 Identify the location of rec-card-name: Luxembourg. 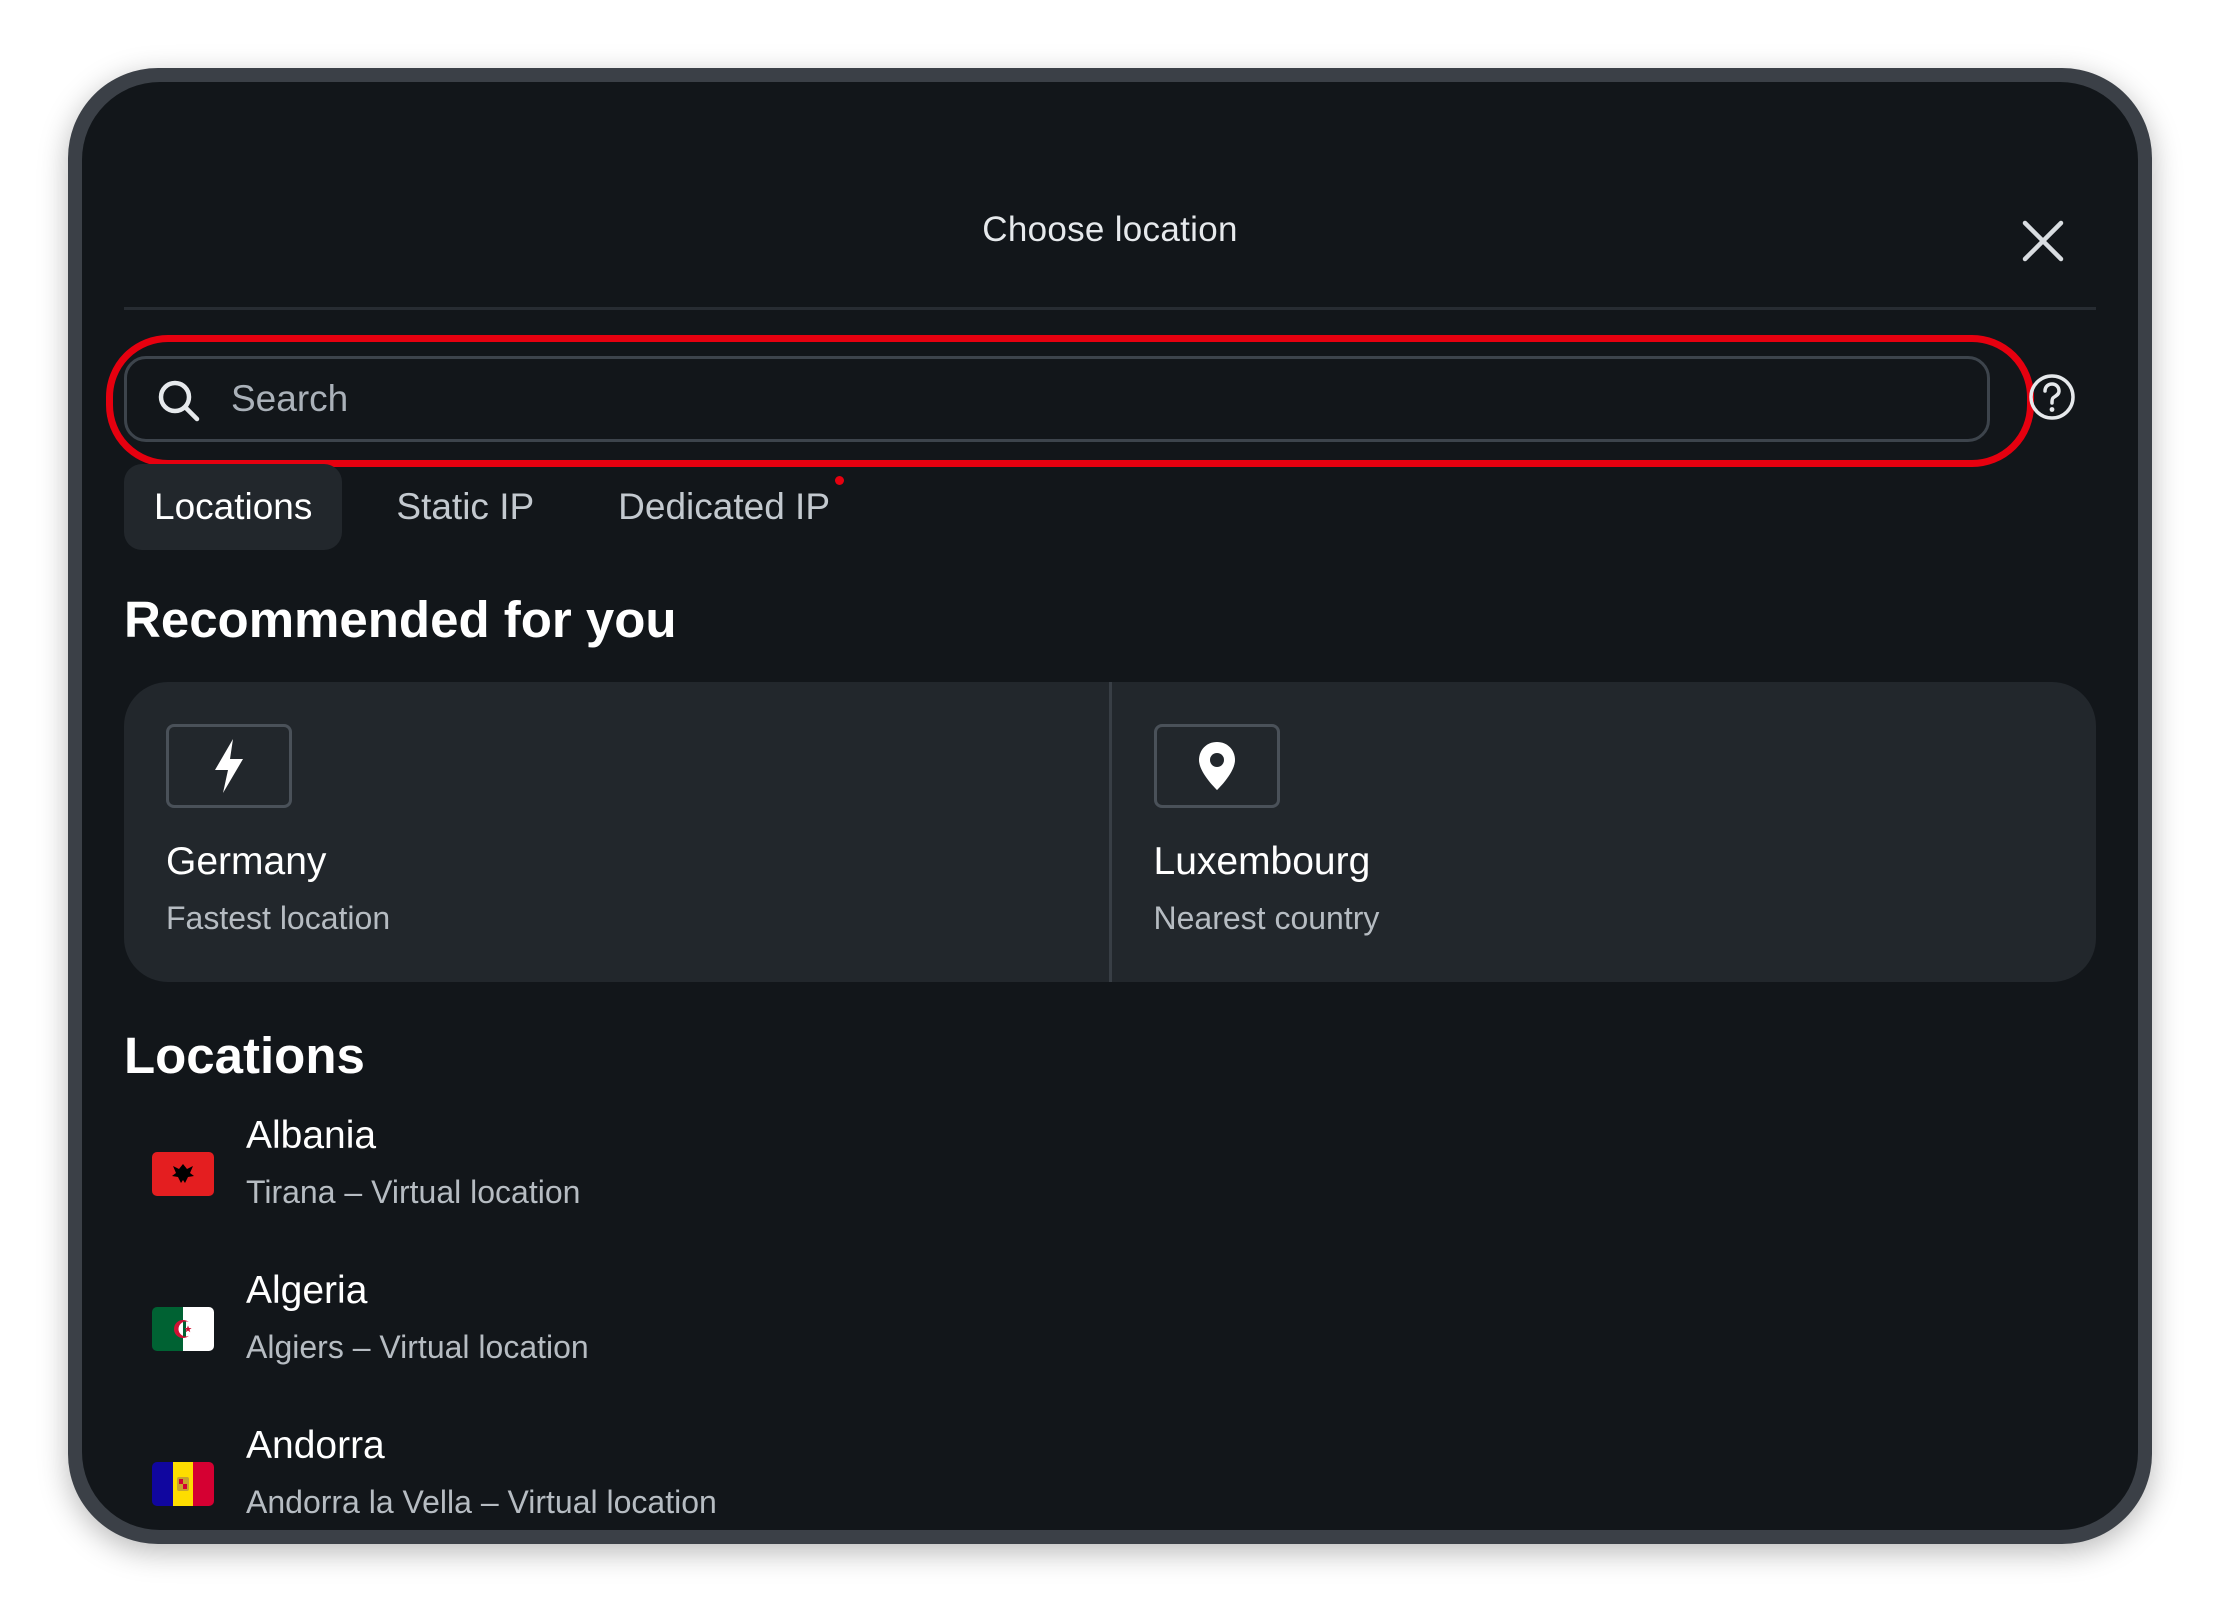
(1262, 861).